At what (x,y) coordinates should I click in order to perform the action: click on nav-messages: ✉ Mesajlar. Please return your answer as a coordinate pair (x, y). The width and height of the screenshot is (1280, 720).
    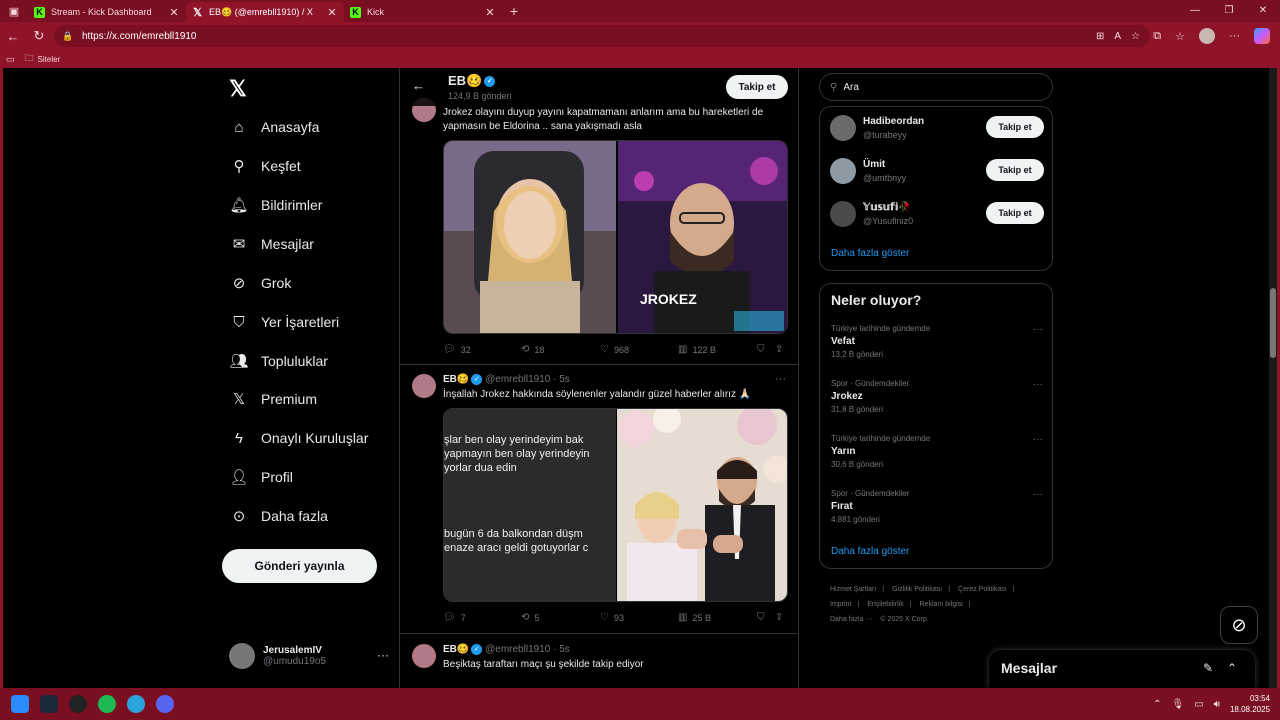
    Looking at the image, I should click on (271, 244).